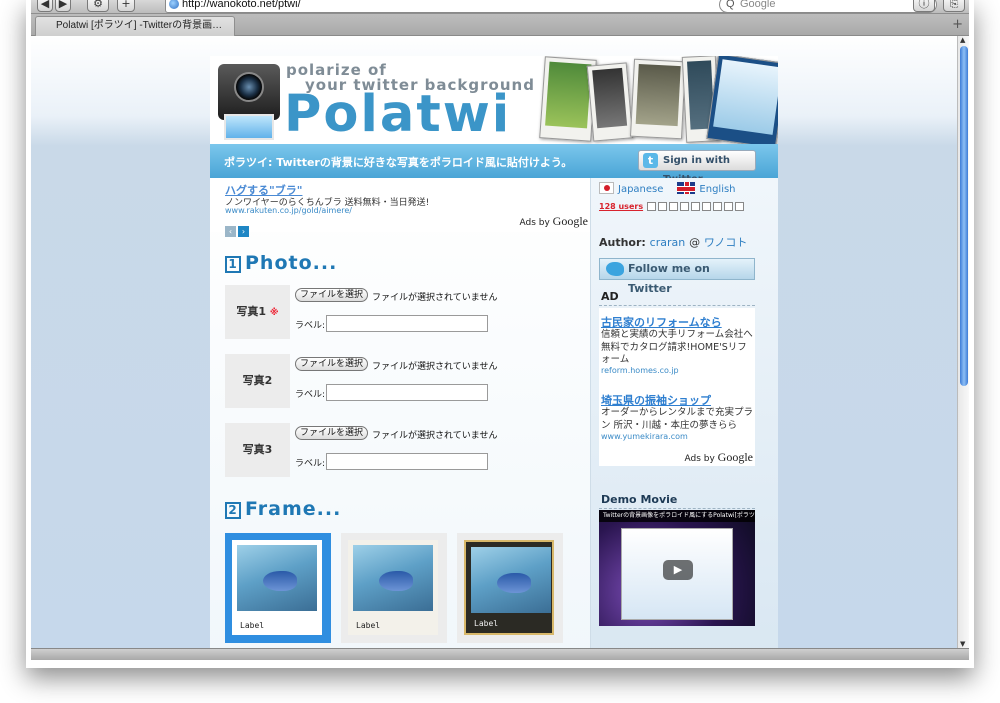 The width and height of the screenshot is (1000, 703). What do you see at coordinates (610, 296) in the screenshot?
I see `ad-heading: AD` at bounding box center [610, 296].